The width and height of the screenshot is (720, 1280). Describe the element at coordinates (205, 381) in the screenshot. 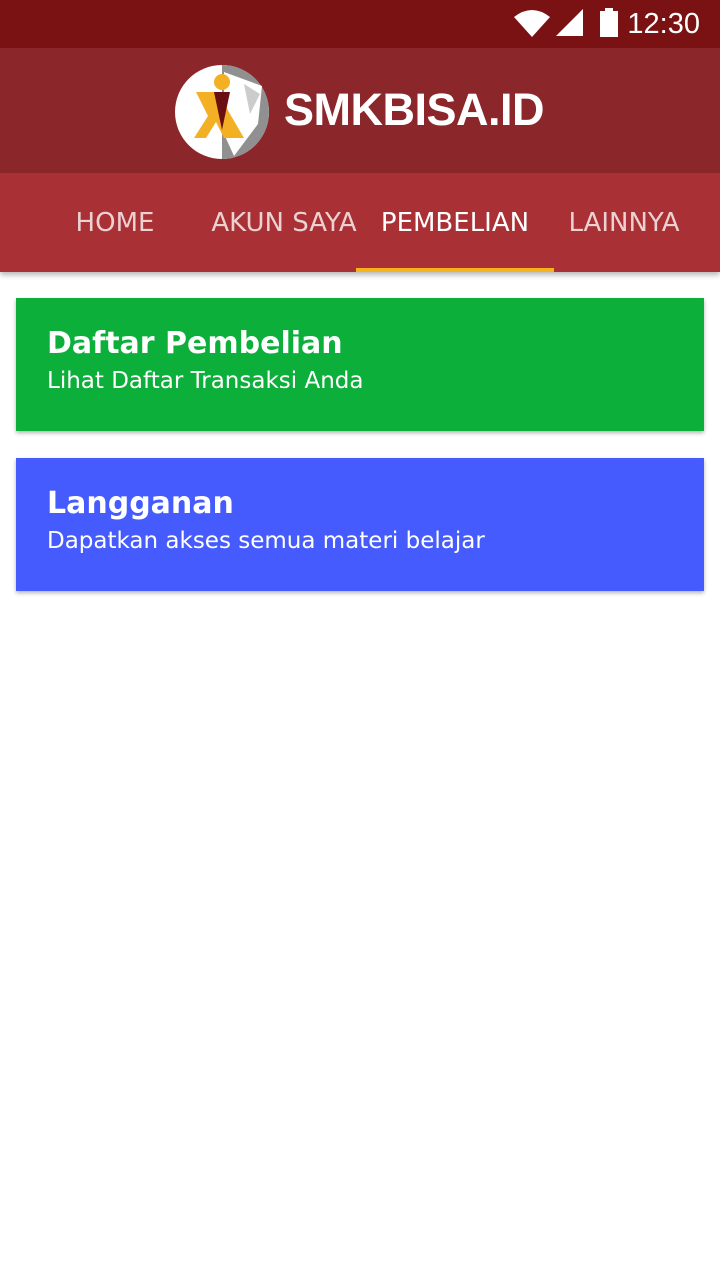

I see `card-subtitle: Lihat Daftar Transaksi Anda` at that location.